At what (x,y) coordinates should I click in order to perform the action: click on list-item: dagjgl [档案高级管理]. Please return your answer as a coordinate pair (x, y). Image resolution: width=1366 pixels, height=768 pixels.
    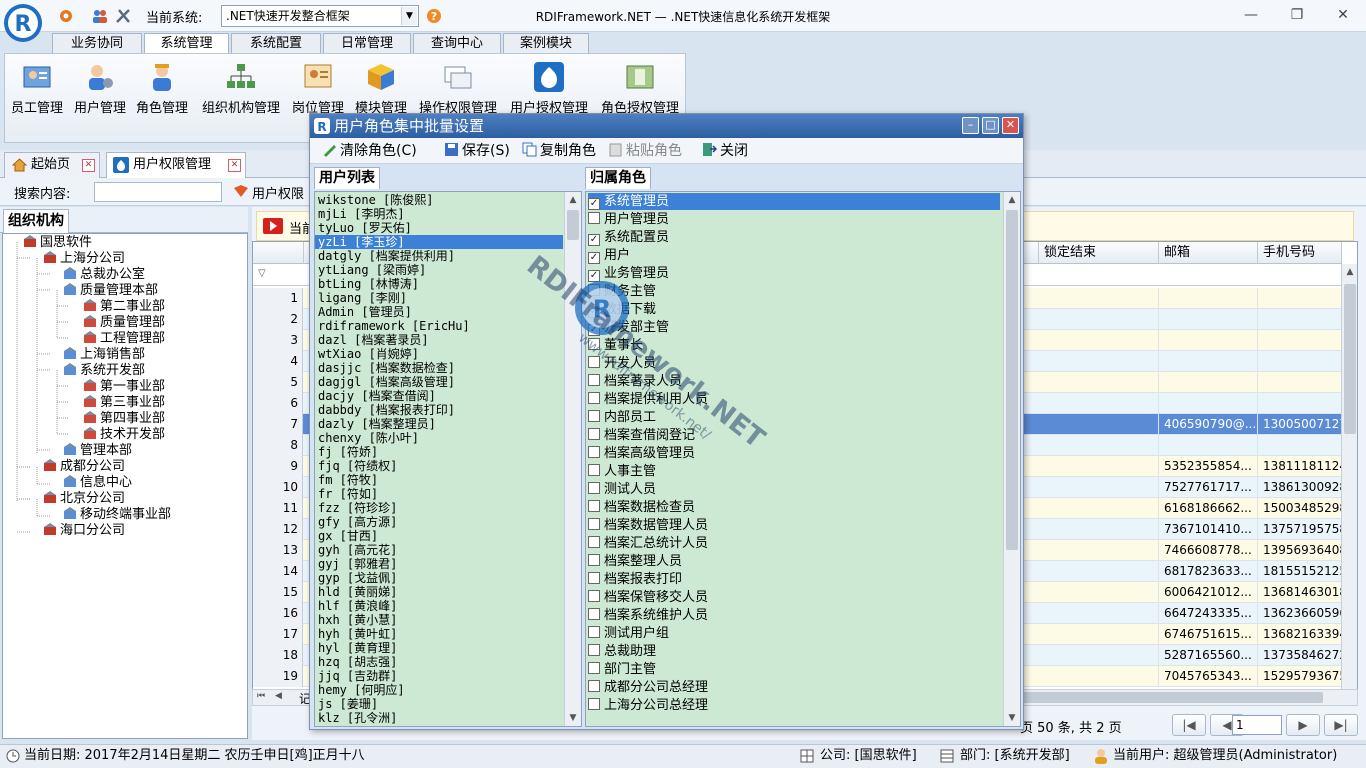
    Looking at the image, I should click on (386, 382).